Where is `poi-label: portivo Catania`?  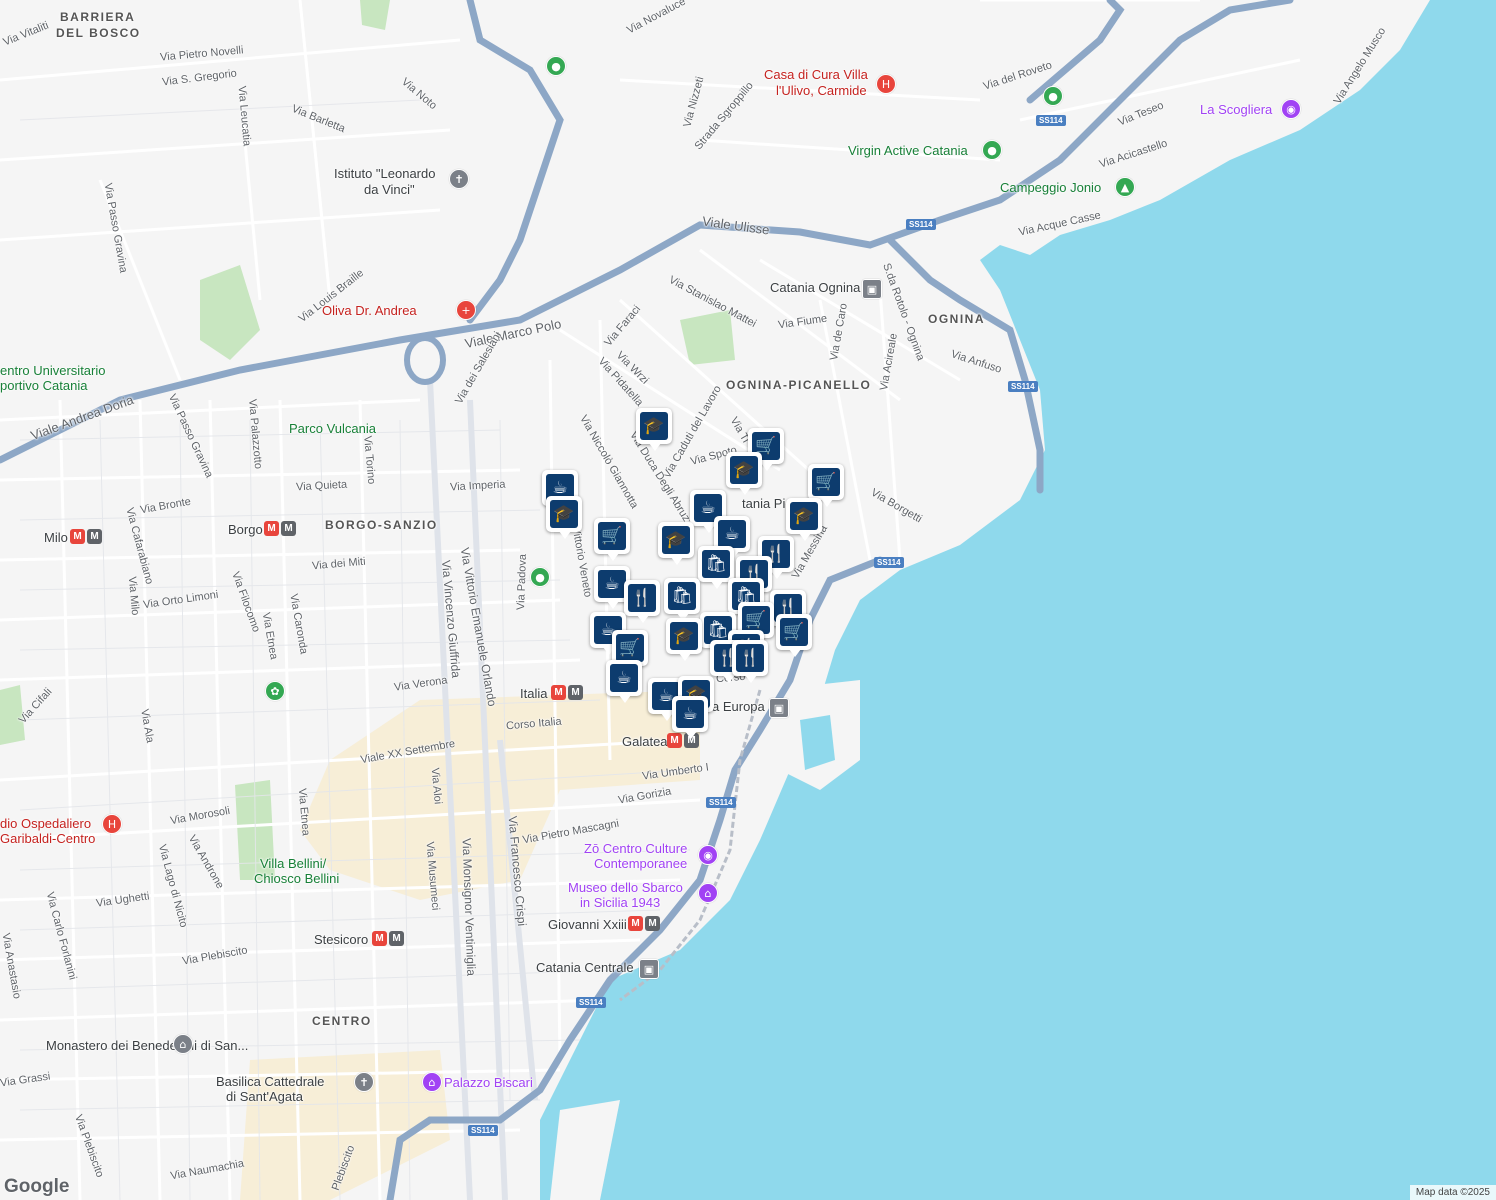
poi-label: portivo Catania is located at coordinates (43, 385).